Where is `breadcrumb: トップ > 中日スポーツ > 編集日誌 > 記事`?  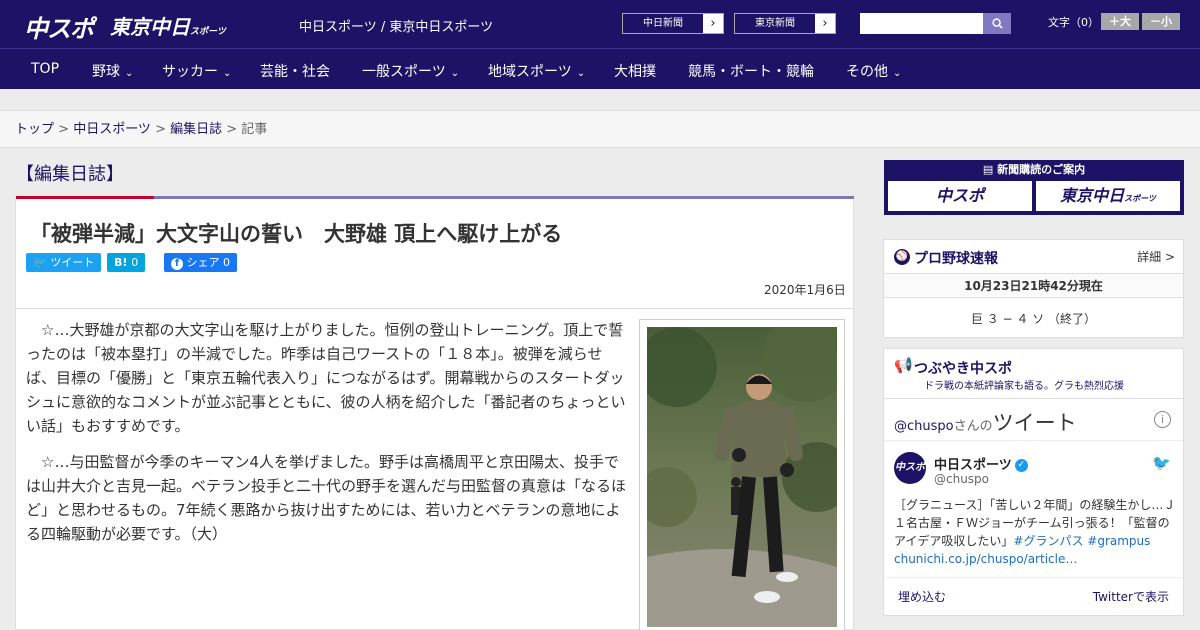 breadcrumb: トップ > 中日スポーツ > 編集日誌 > 記事 is located at coordinates (600, 129).